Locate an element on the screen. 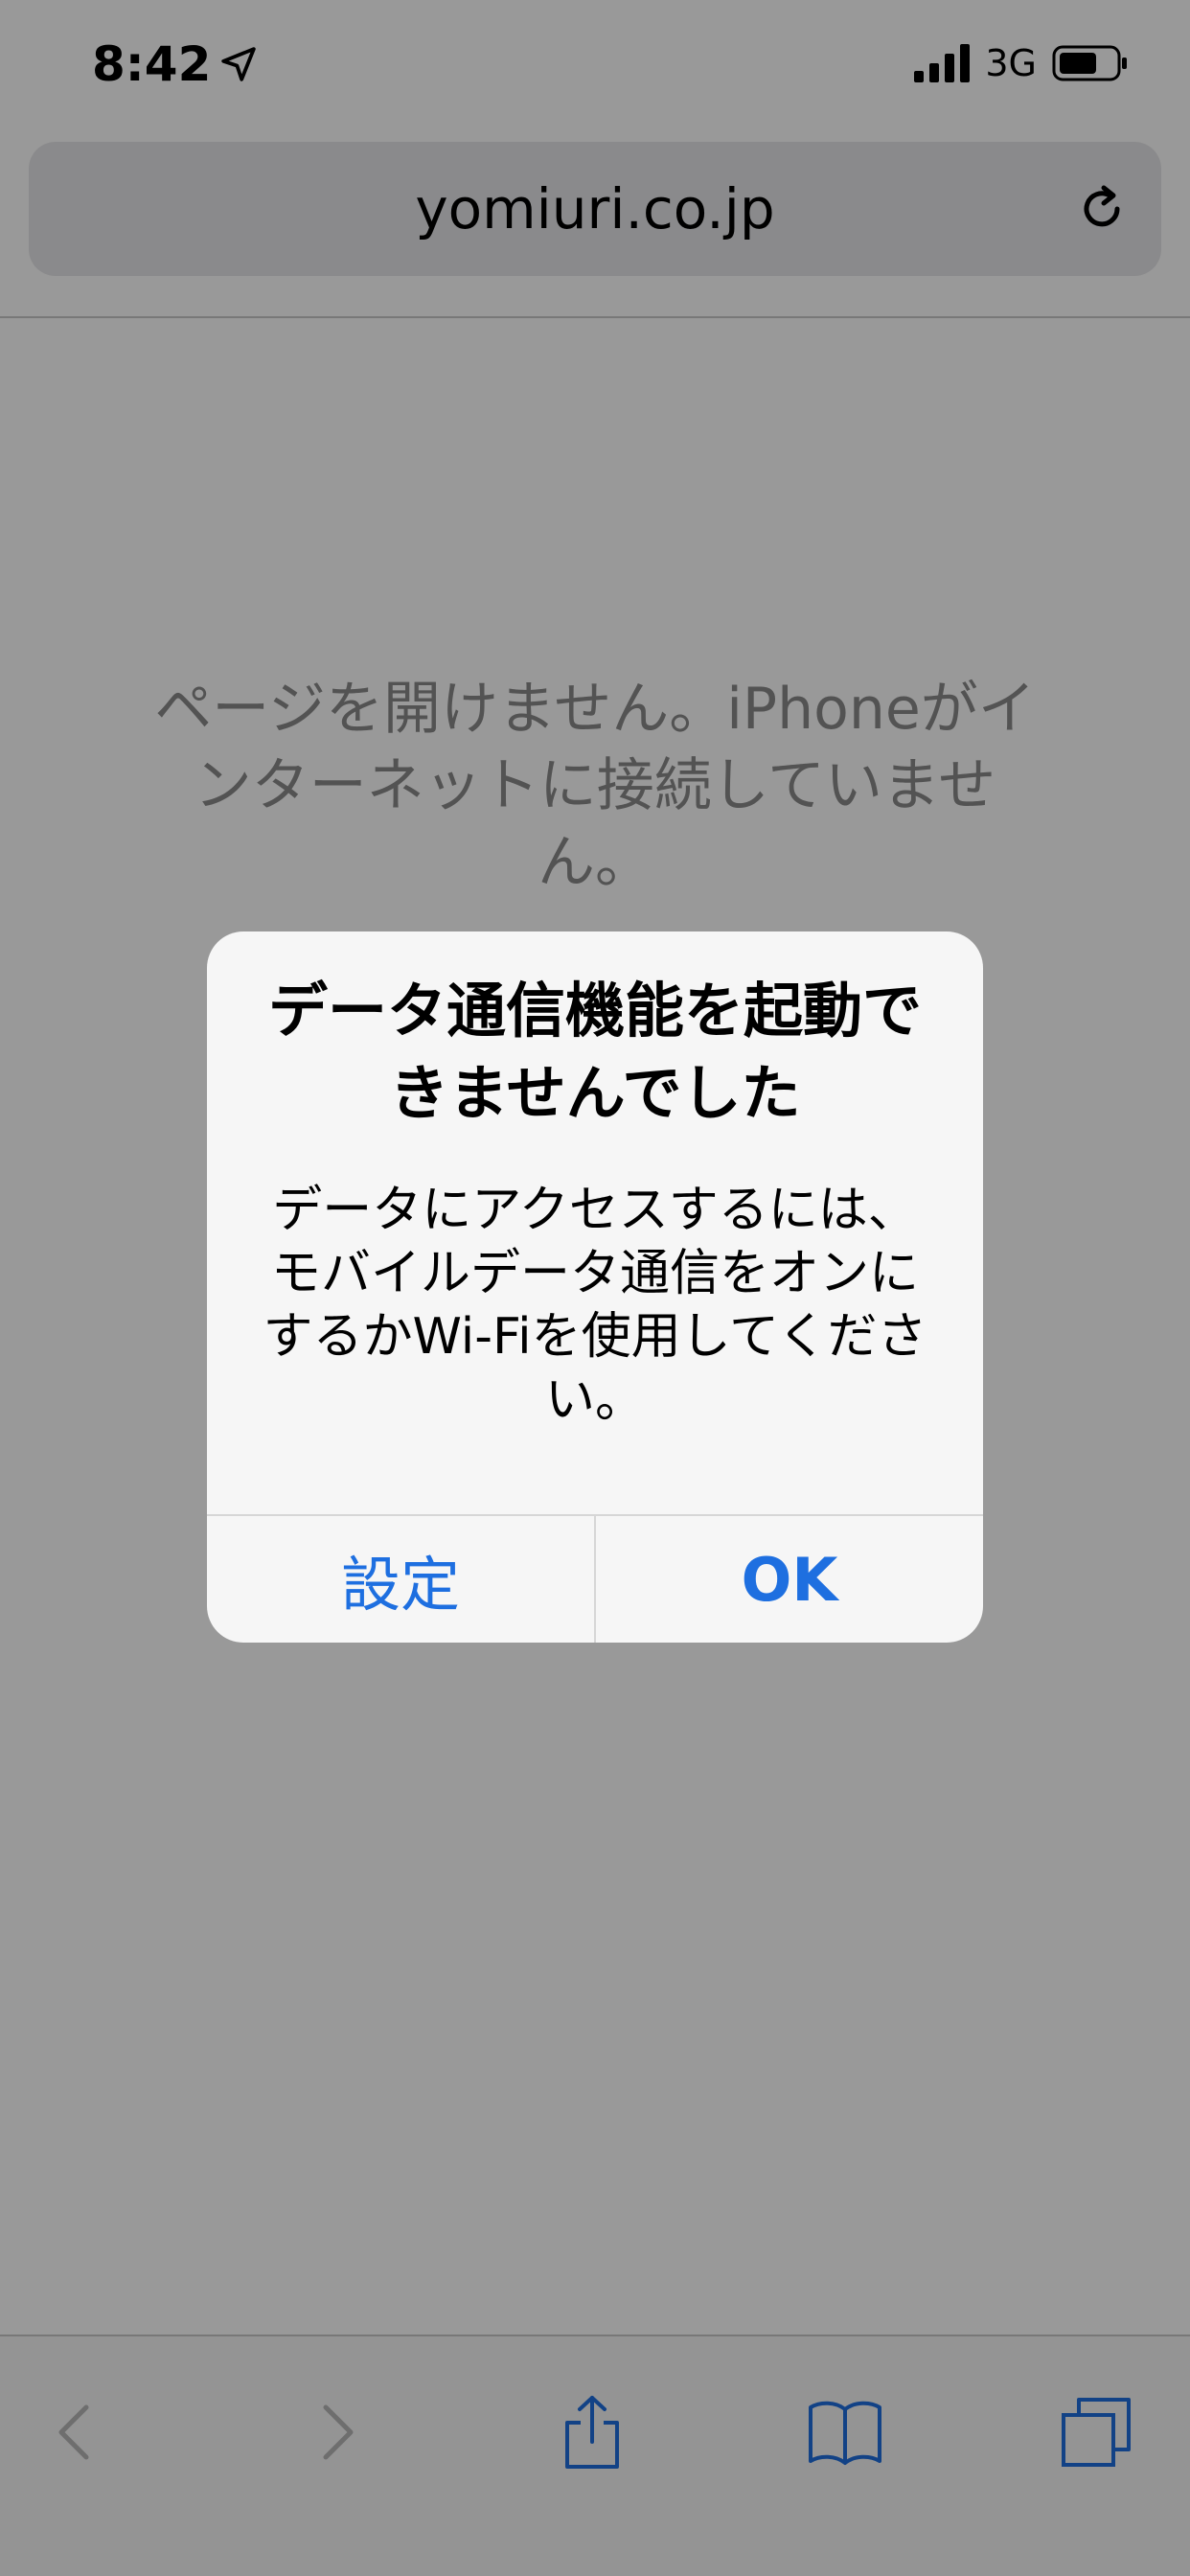 The height and width of the screenshot is (2576, 1190). ok-button: OK is located at coordinates (790, 1579).